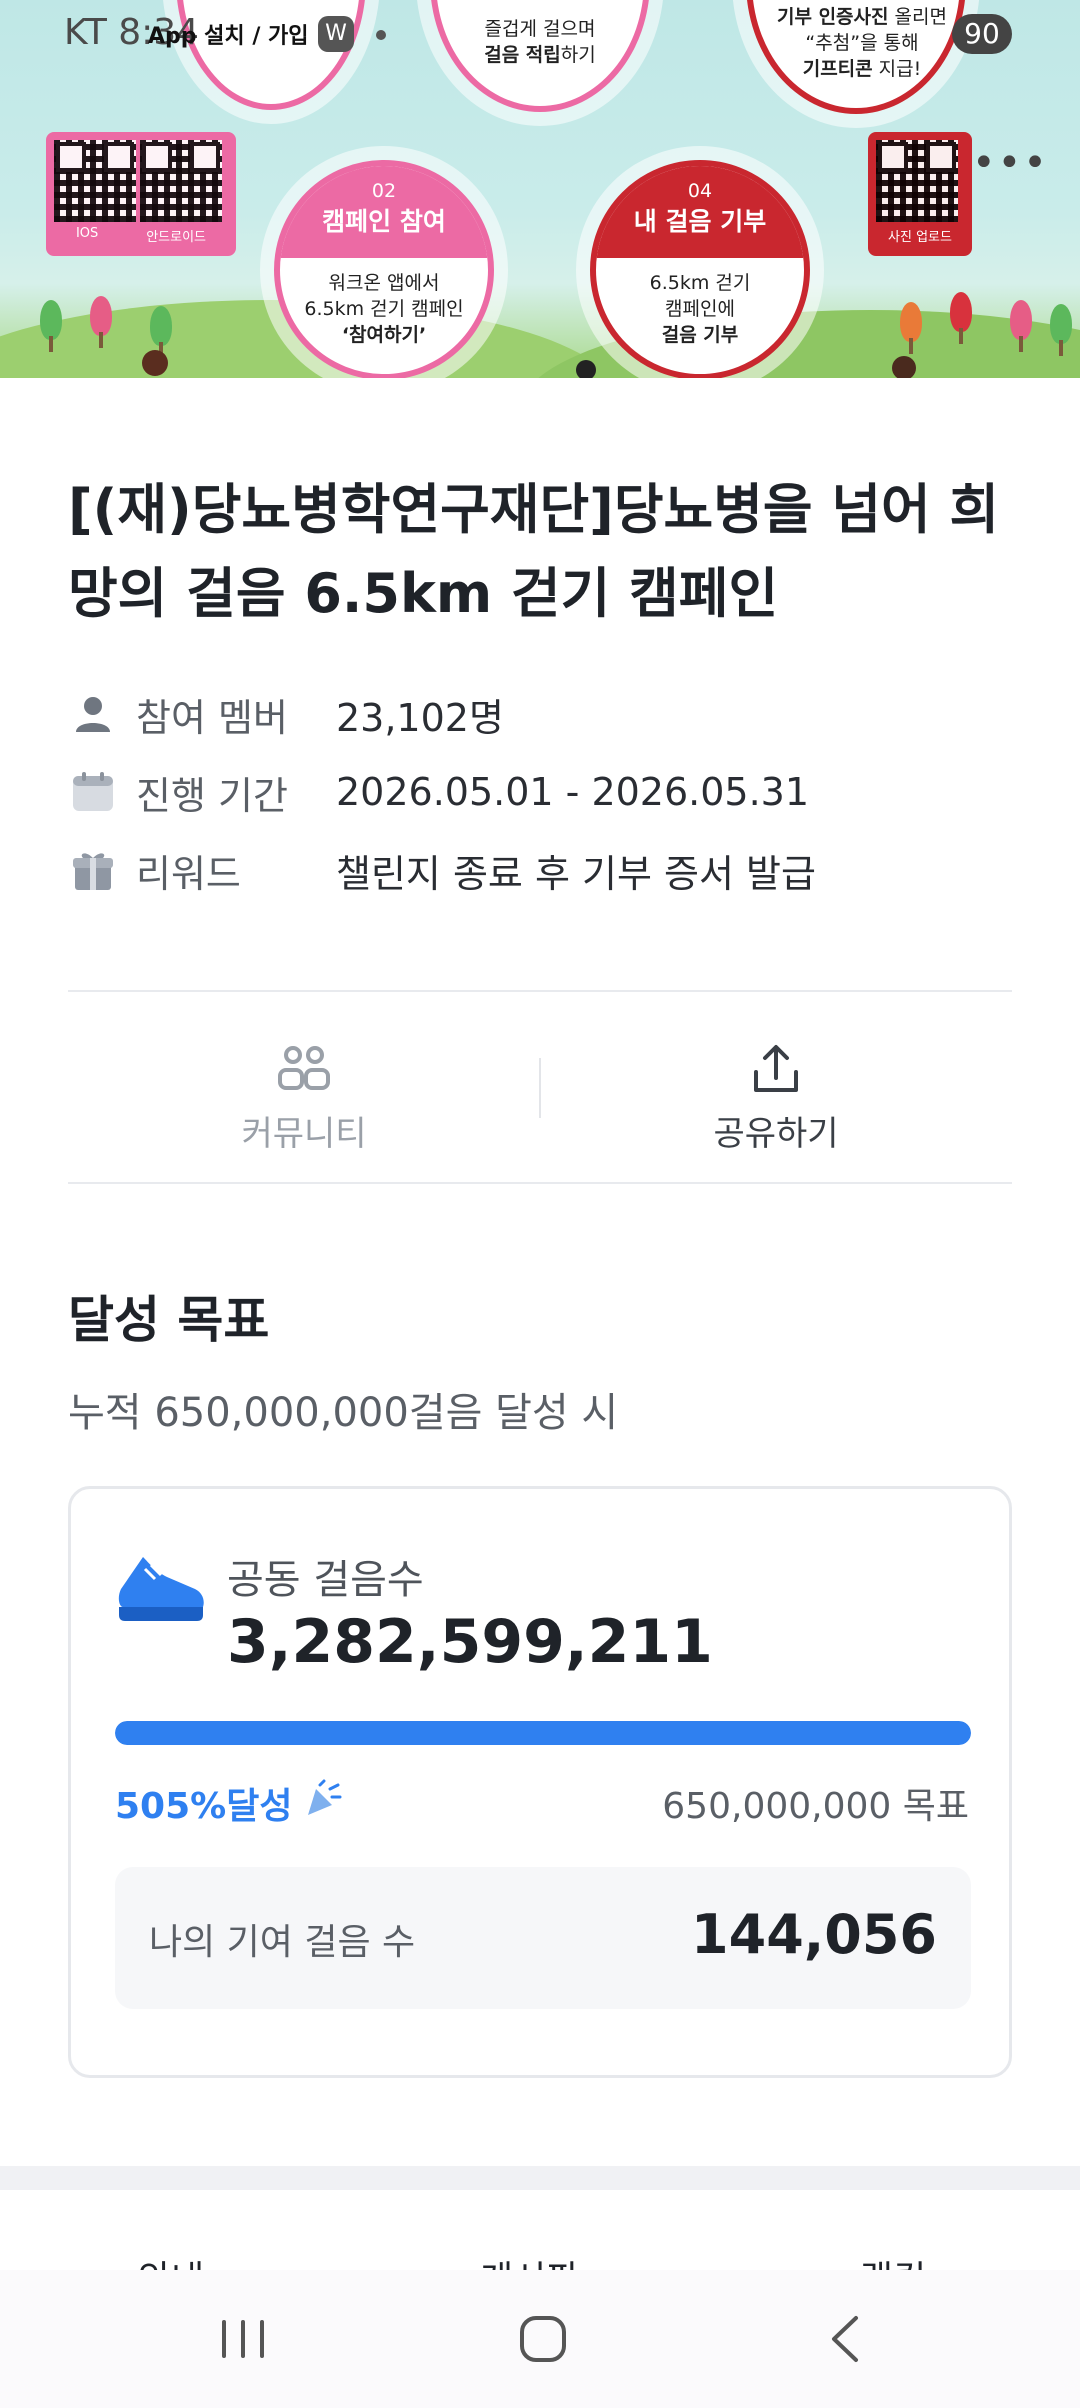 The width and height of the screenshot is (1080, 2408). Describe the element at coordinates (576, 873) in the screenshot. I see `info-value-reward: 챌린지 종료 후 기부 증서 발급` at that location.